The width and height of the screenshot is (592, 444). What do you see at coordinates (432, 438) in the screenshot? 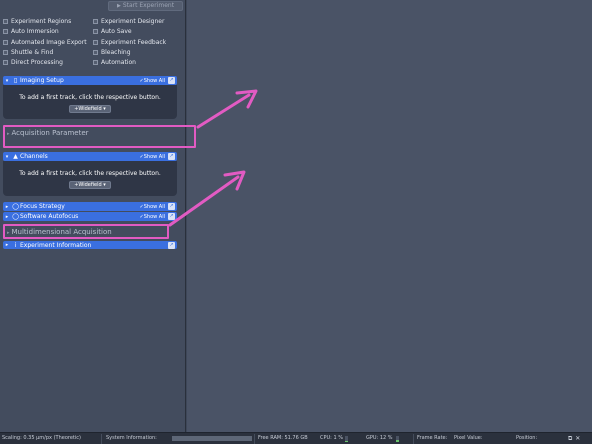
I see `status-frame-rate: Frame Rate:` at bounding box center [432, 438].